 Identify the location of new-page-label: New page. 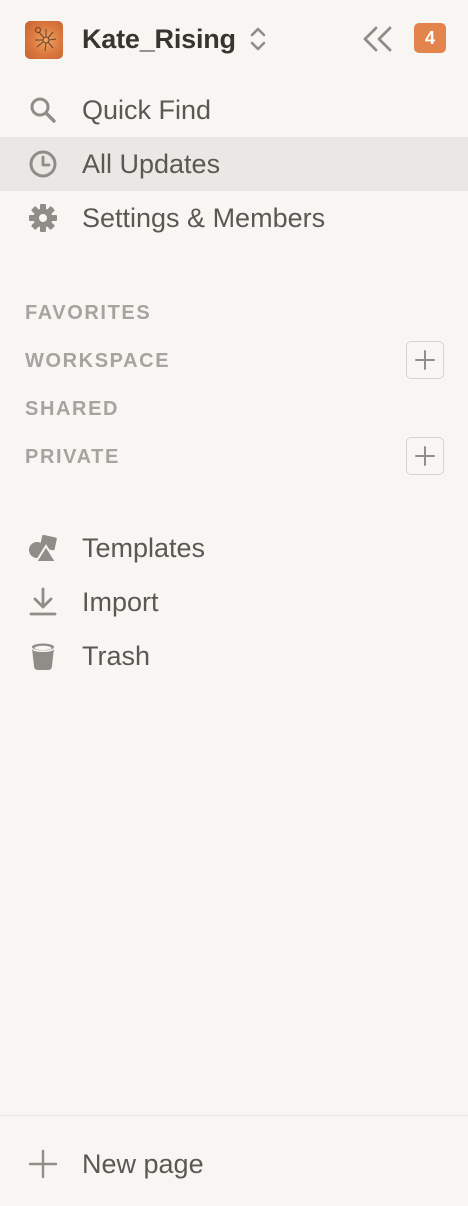
(143, 1164).